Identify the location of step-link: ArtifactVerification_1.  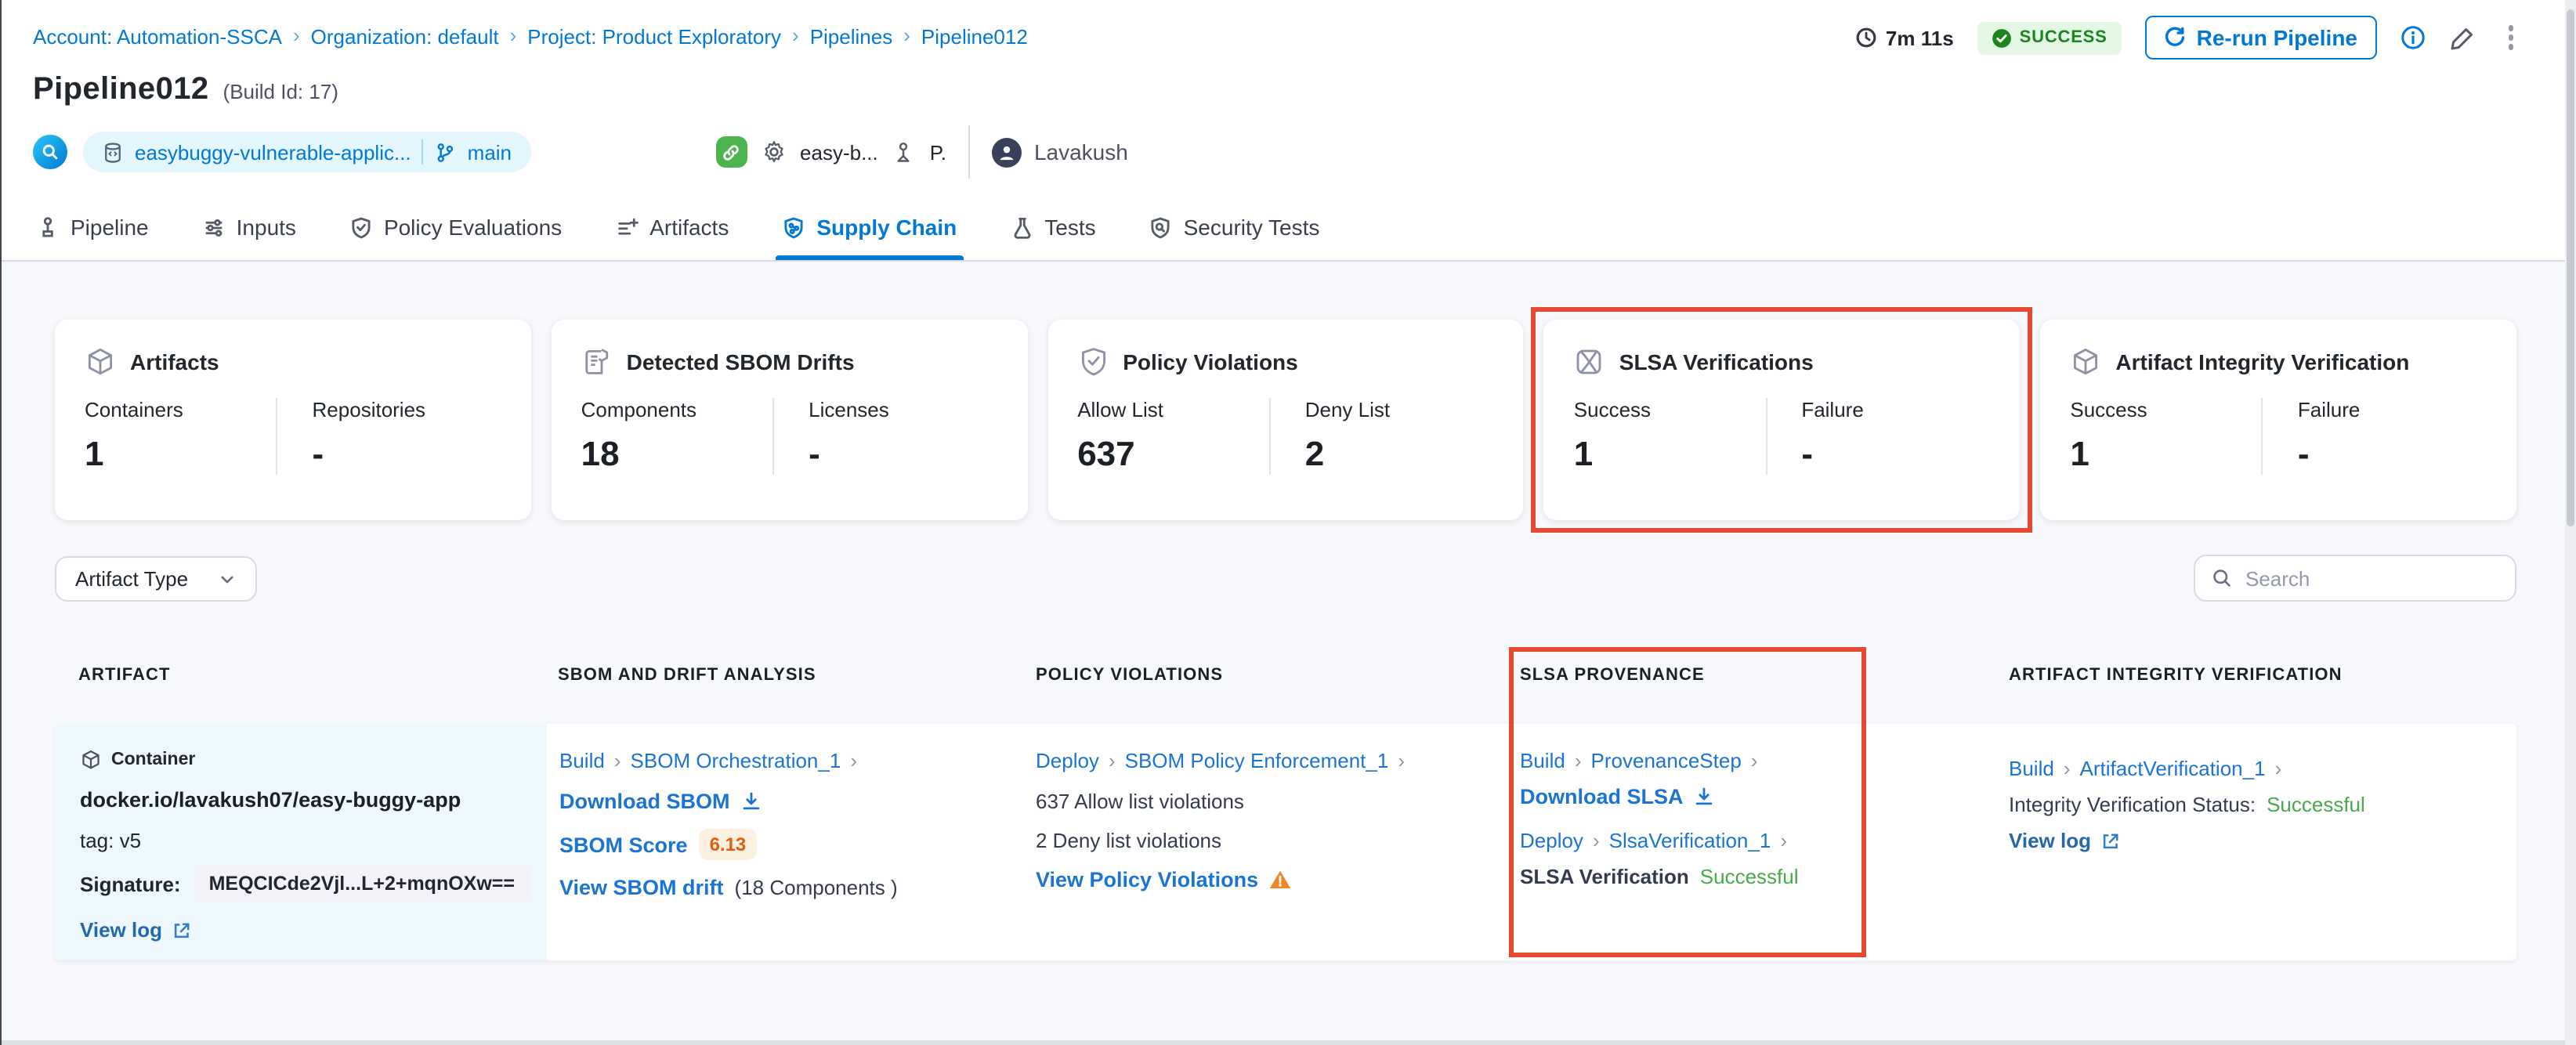
(2173, 768).